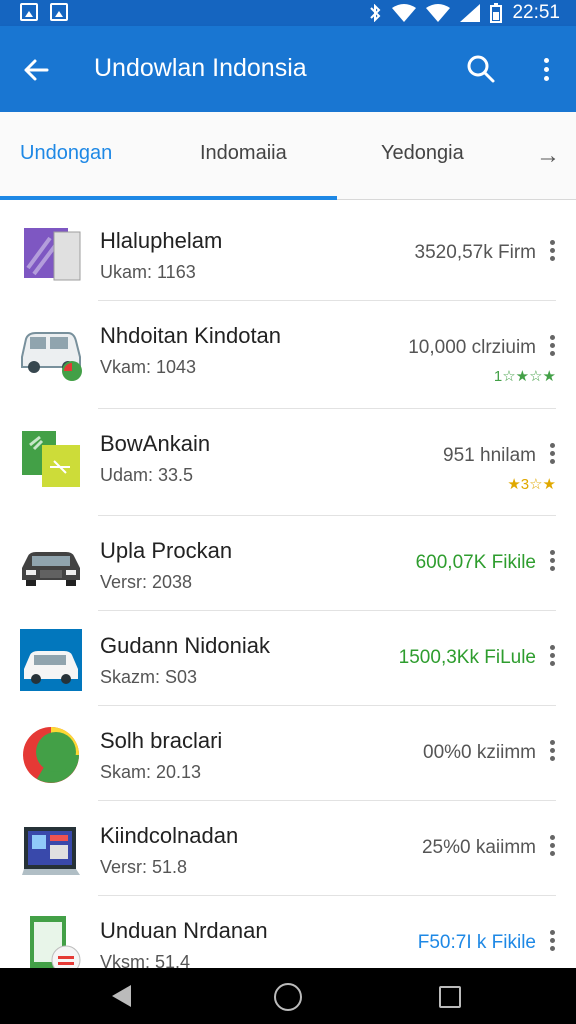  I want to click on app-version: Skazm: S03, so click(149, 677).